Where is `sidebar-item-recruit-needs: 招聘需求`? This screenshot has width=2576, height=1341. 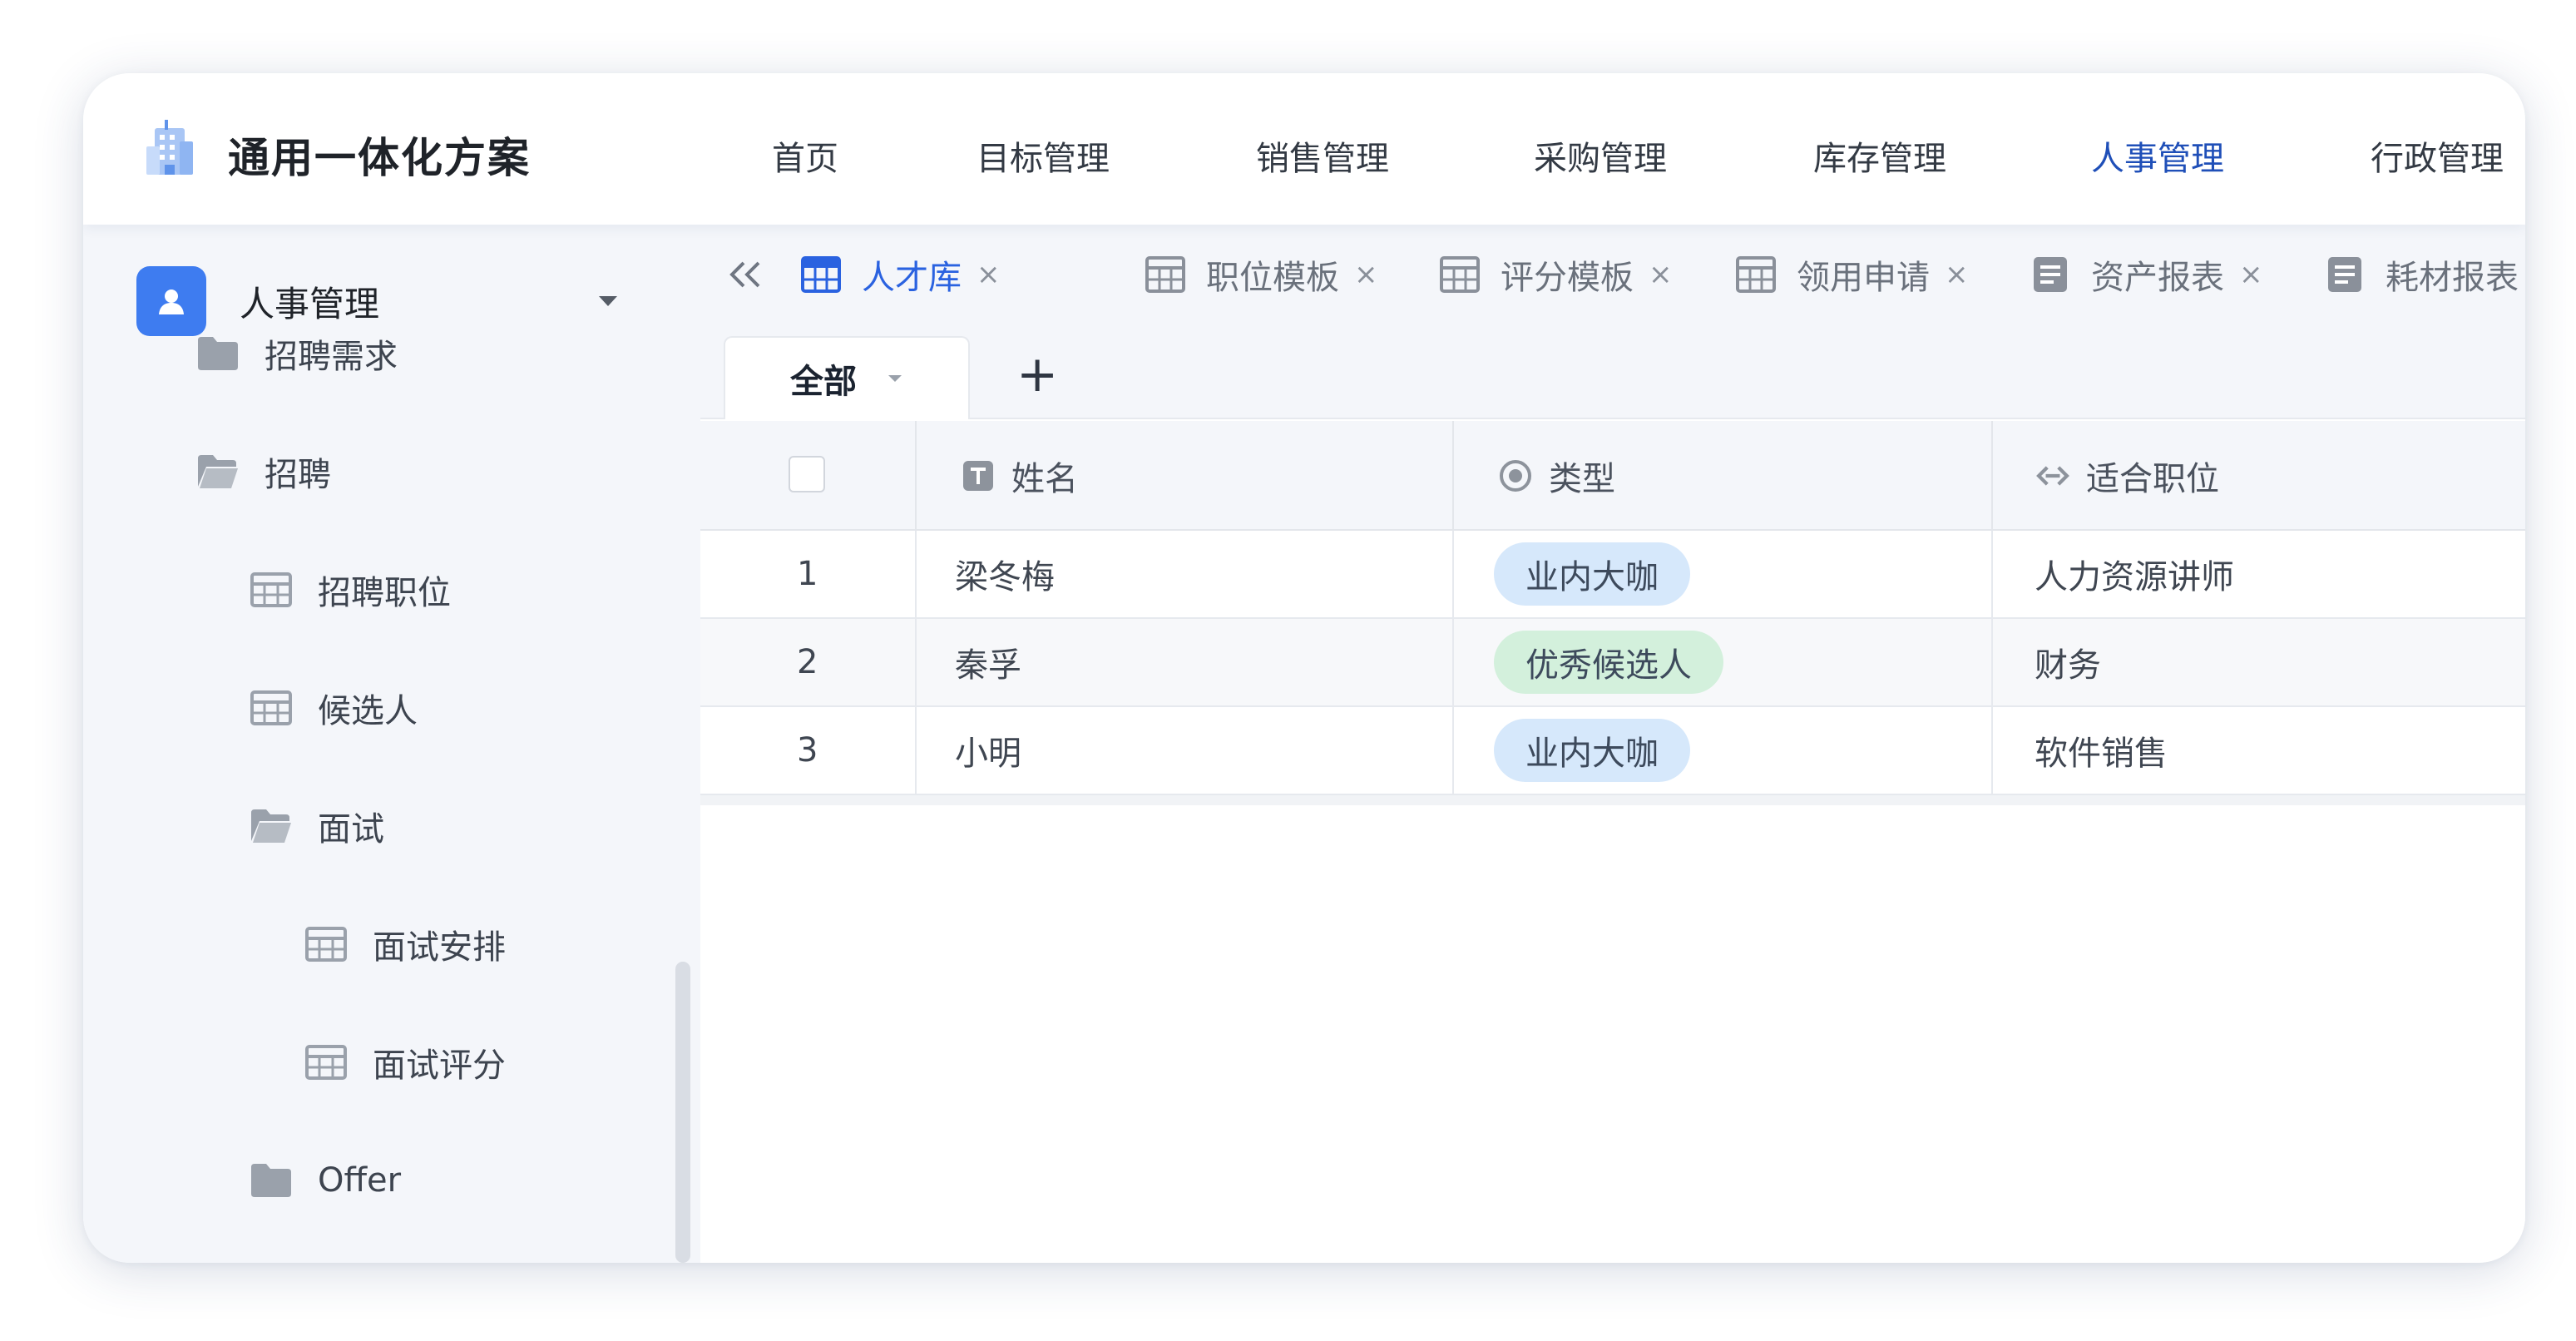
sidebar-item-recruit-needs: 招聘需求 is located at coordinates (297, 353).